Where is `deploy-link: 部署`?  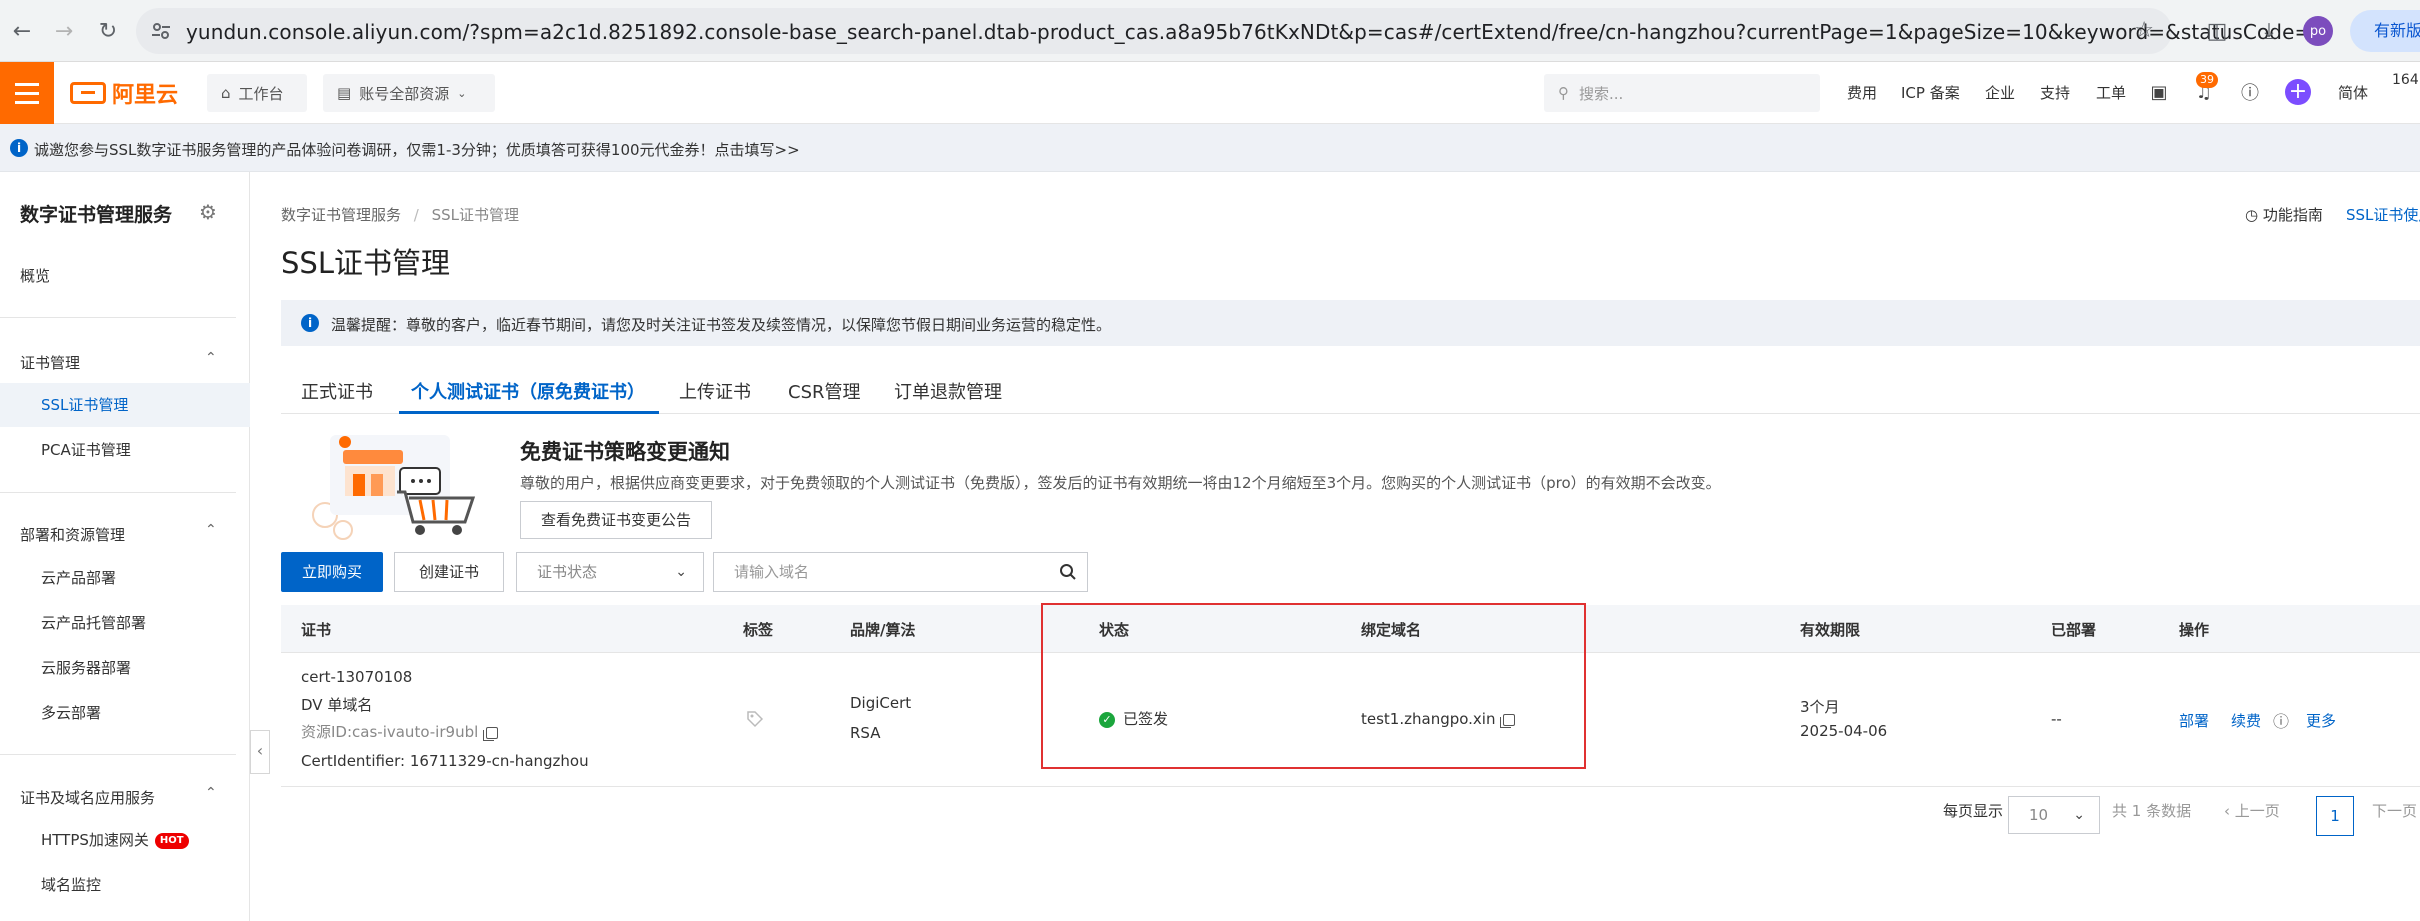 deploy-link: 部署 is located at coordinates (2194, 720).